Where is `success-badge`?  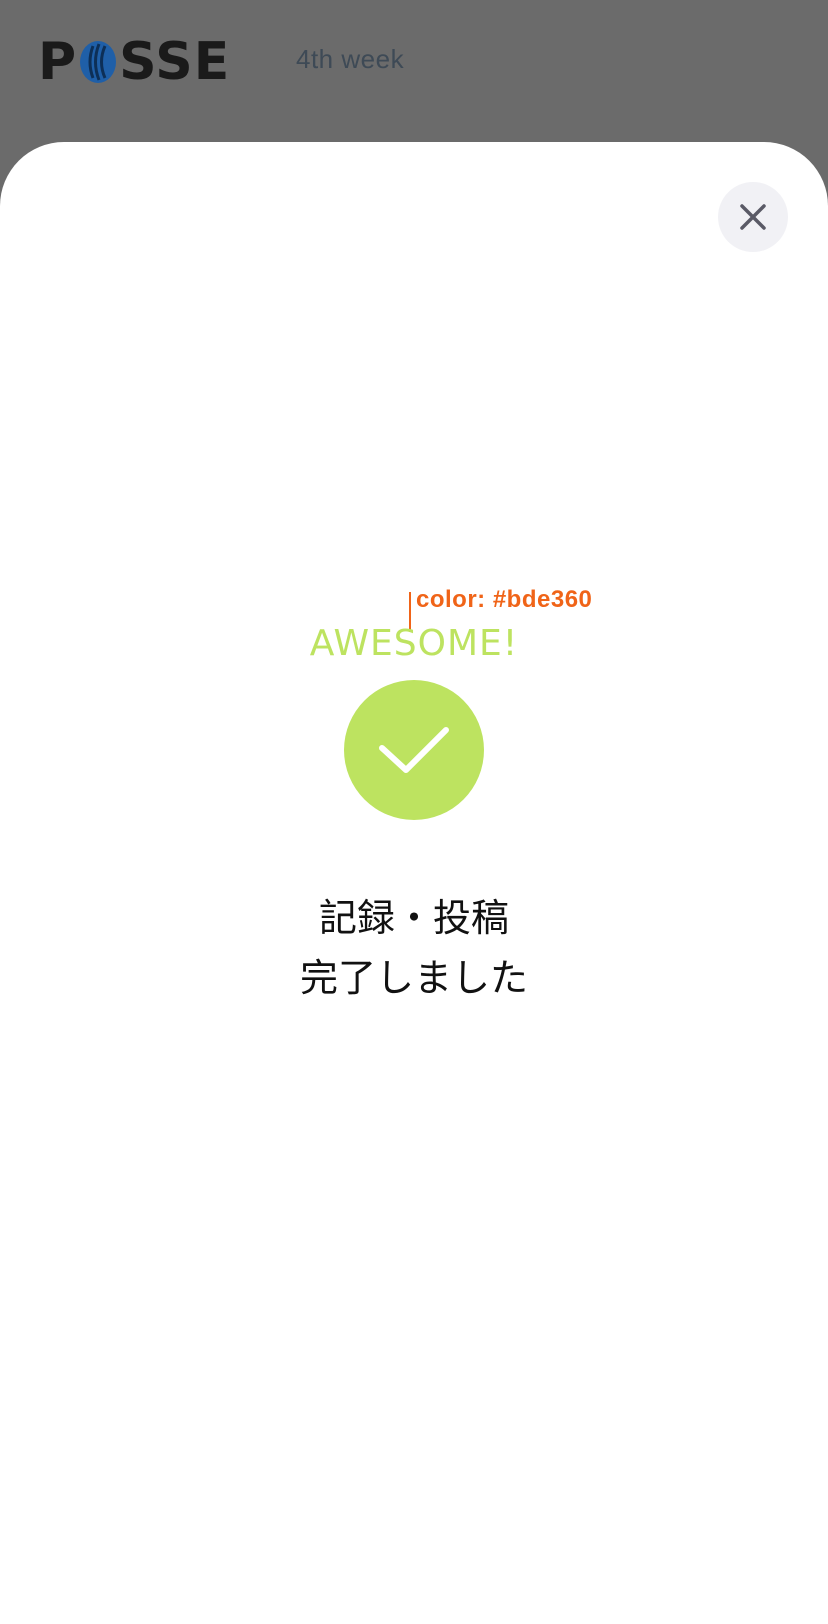 success-badge is located at coordinates (414, 750).